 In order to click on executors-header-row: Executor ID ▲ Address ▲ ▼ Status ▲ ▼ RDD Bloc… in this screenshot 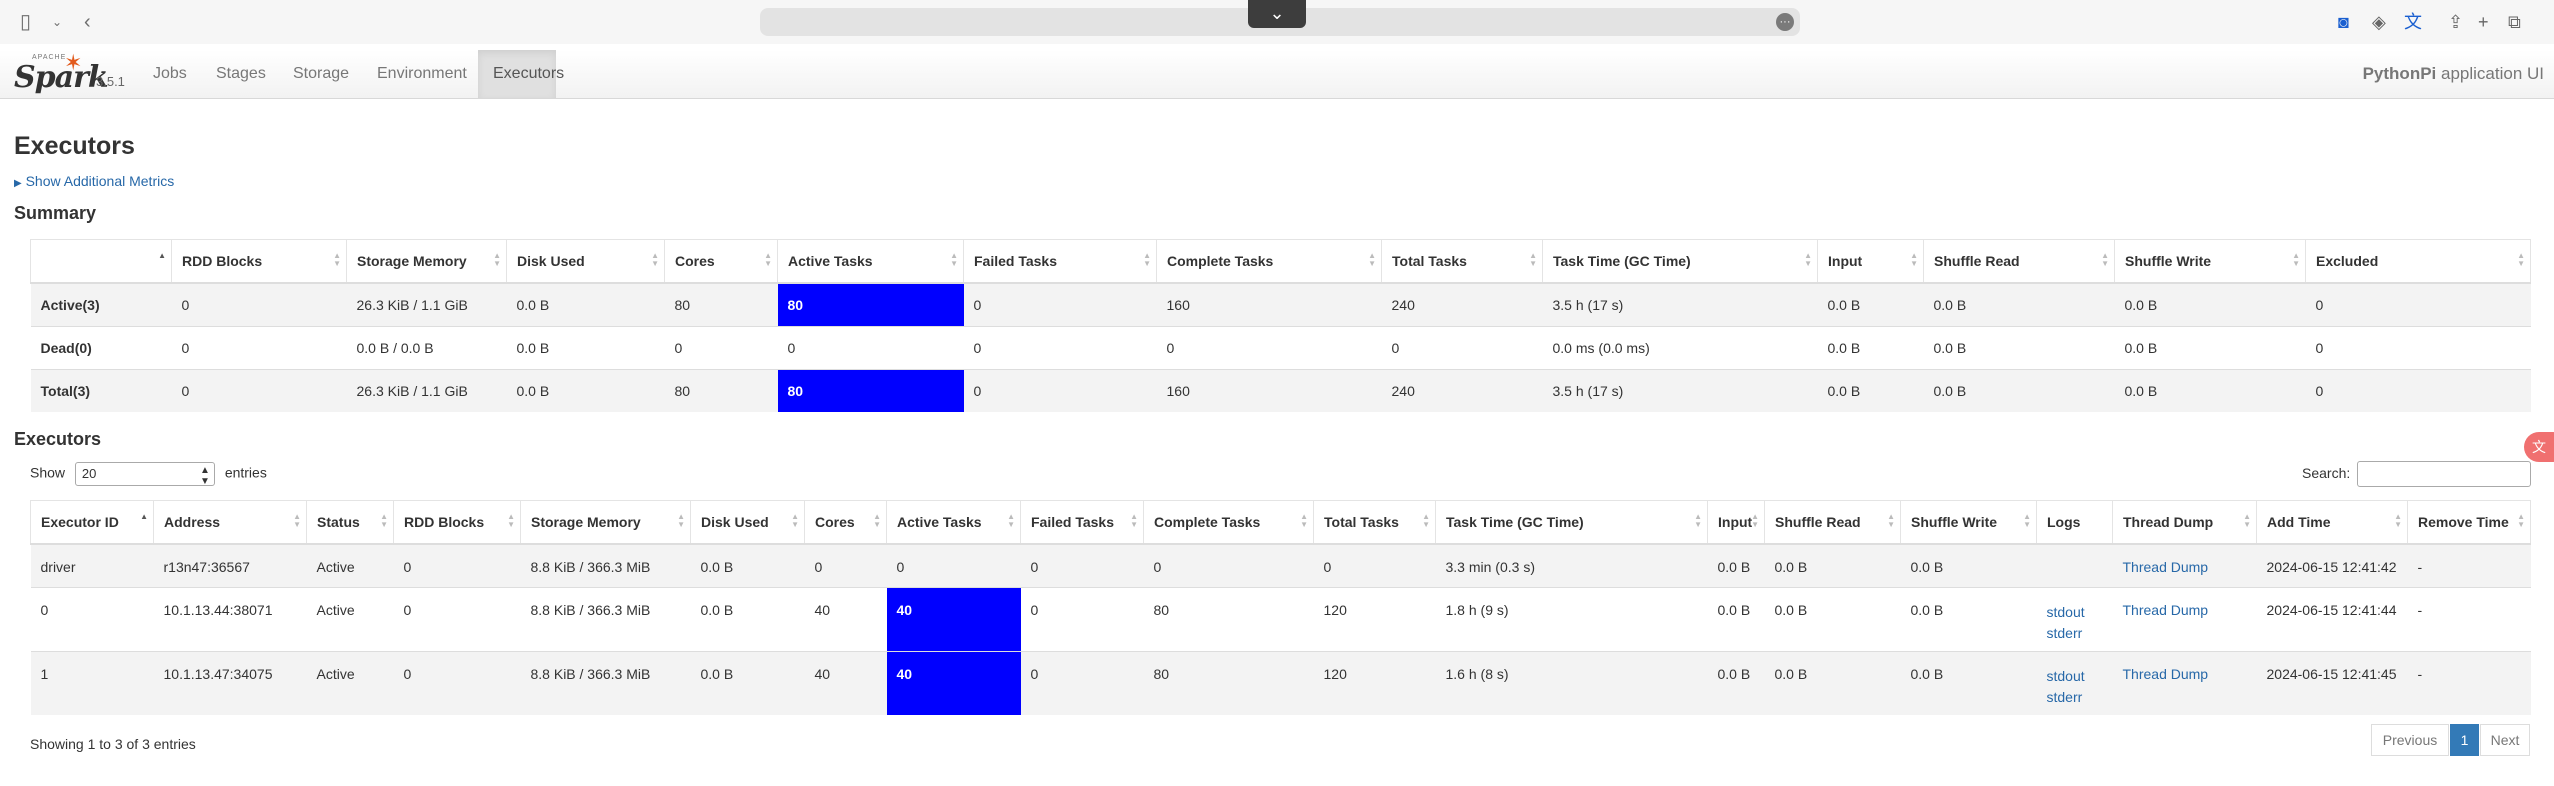, I will do `click(1280, 522)`.